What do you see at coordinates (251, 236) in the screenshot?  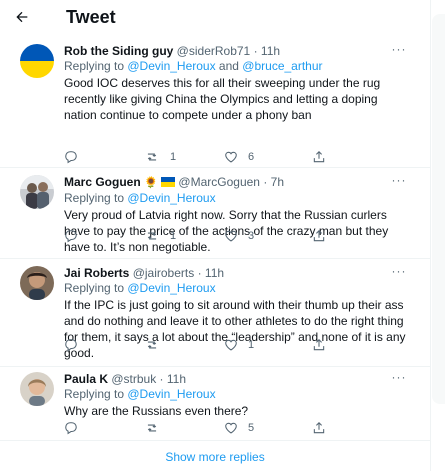 I see `like-count: 3` at bounding box center [251, 236].